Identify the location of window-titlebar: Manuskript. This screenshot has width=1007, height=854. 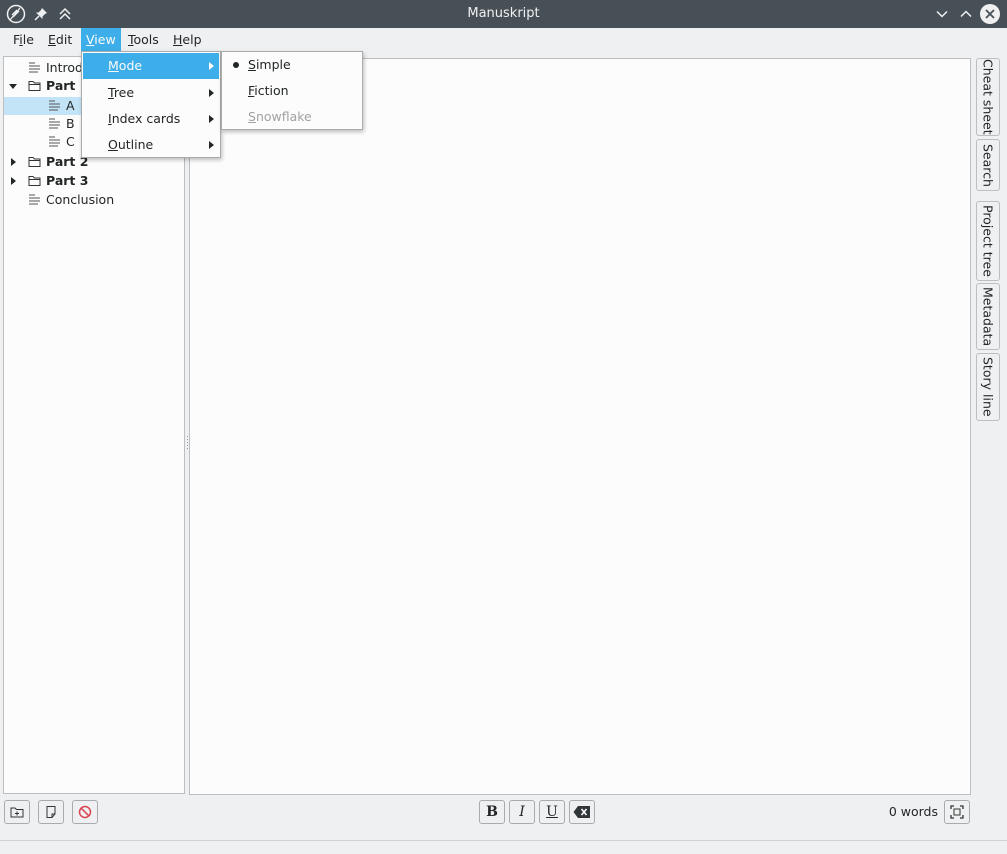
(503, 14).